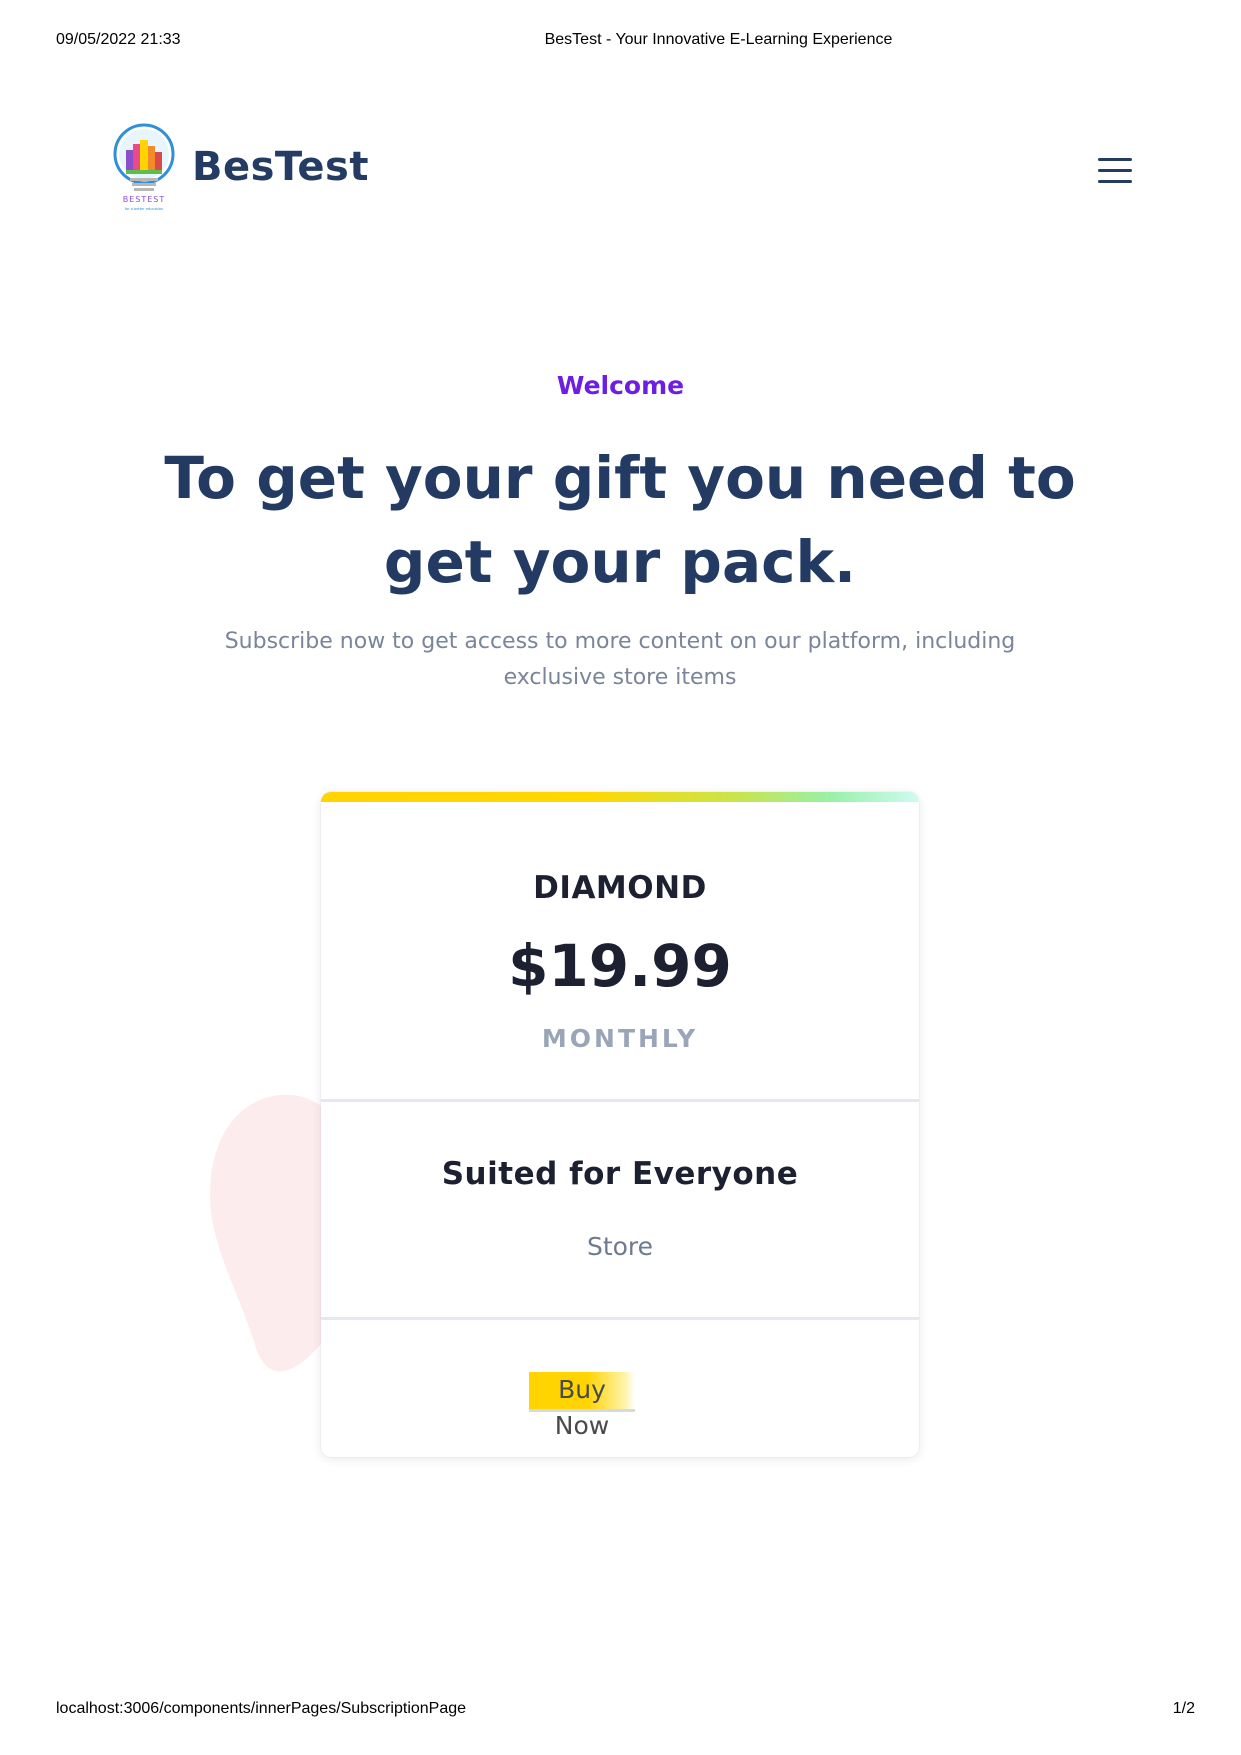  Describe the element at coordinates (280, 167) in the screenshot. I see `brand-name: BesTest` at that location.